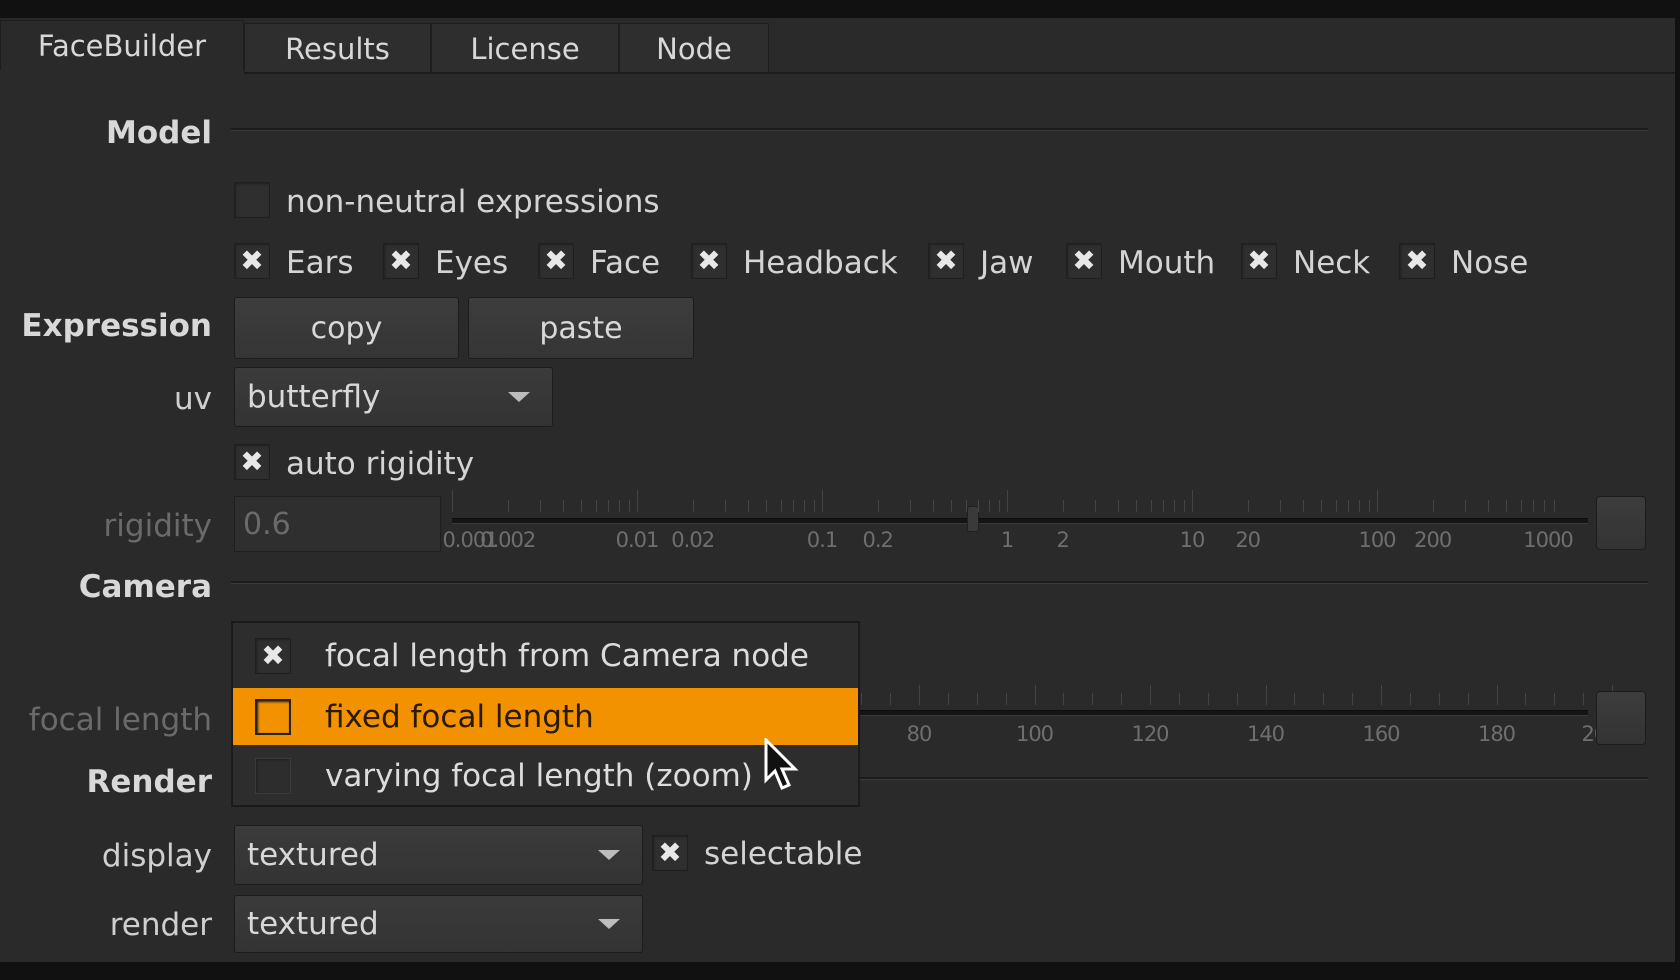 The height and width of the screenshot is (980, 1680). I want to click on focal-animation-button, so click(1621, 718).